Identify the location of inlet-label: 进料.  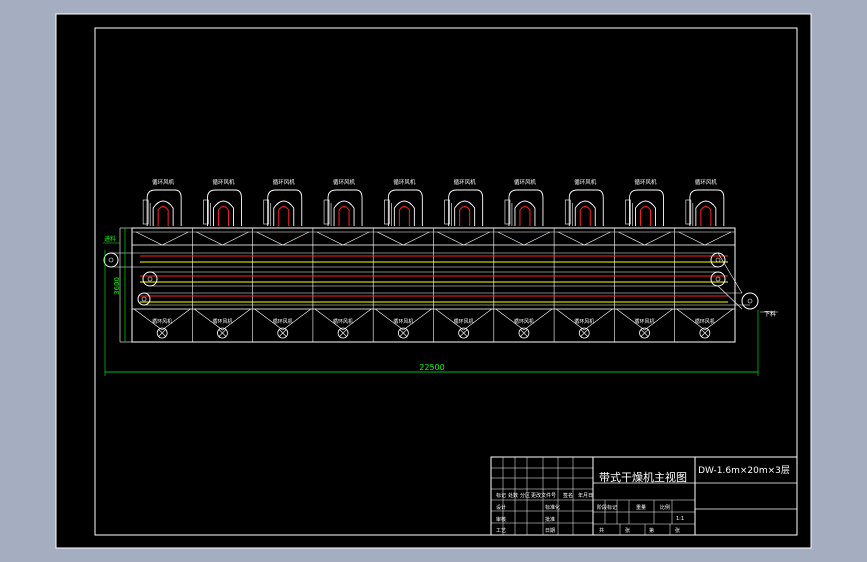
(110, 239).